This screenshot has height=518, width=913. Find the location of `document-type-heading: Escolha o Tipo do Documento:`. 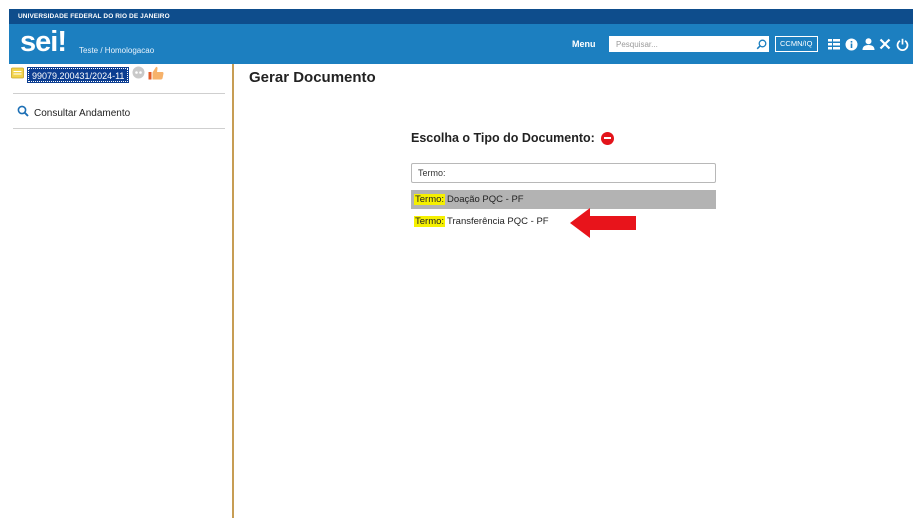

document-type-heading: Escolha o Tipo do Documento: is located at coordinates (512, 138).